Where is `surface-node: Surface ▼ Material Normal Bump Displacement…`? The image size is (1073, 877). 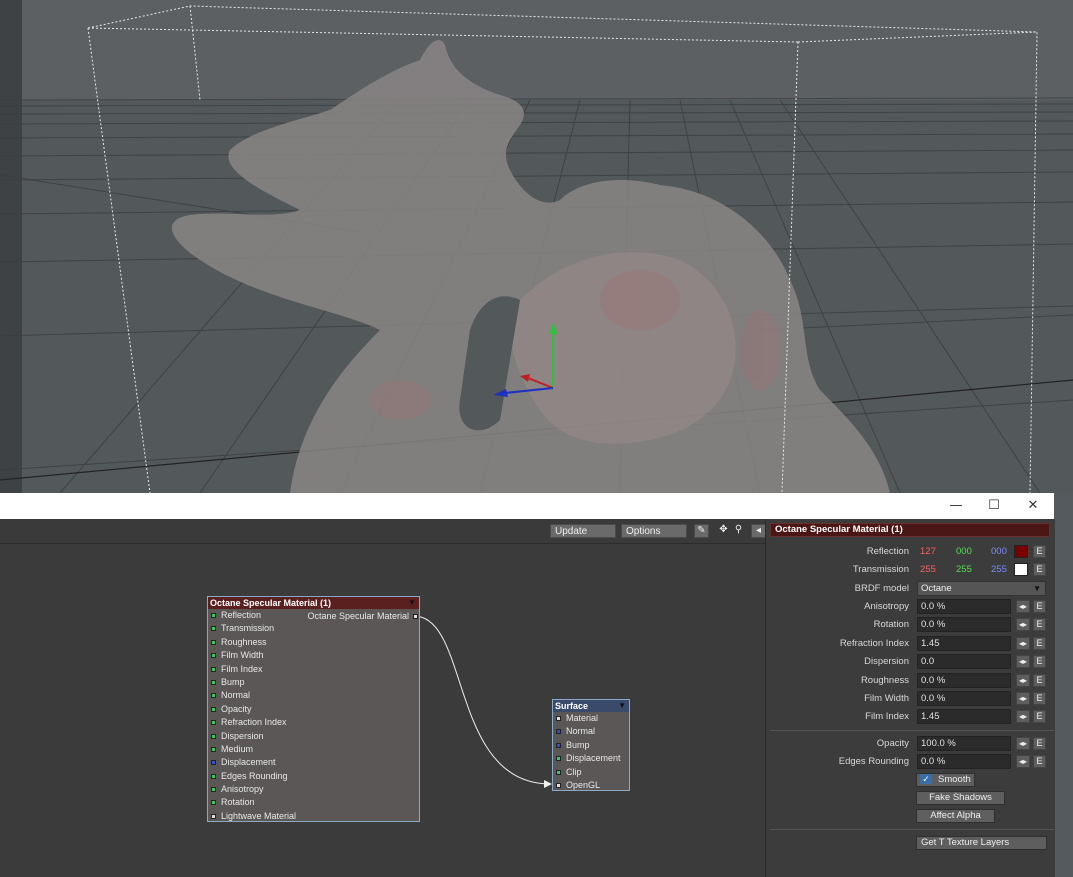
surface-node: Surface ▼ Material Normal Bump Displacement… is located at coordinates (591, 745).